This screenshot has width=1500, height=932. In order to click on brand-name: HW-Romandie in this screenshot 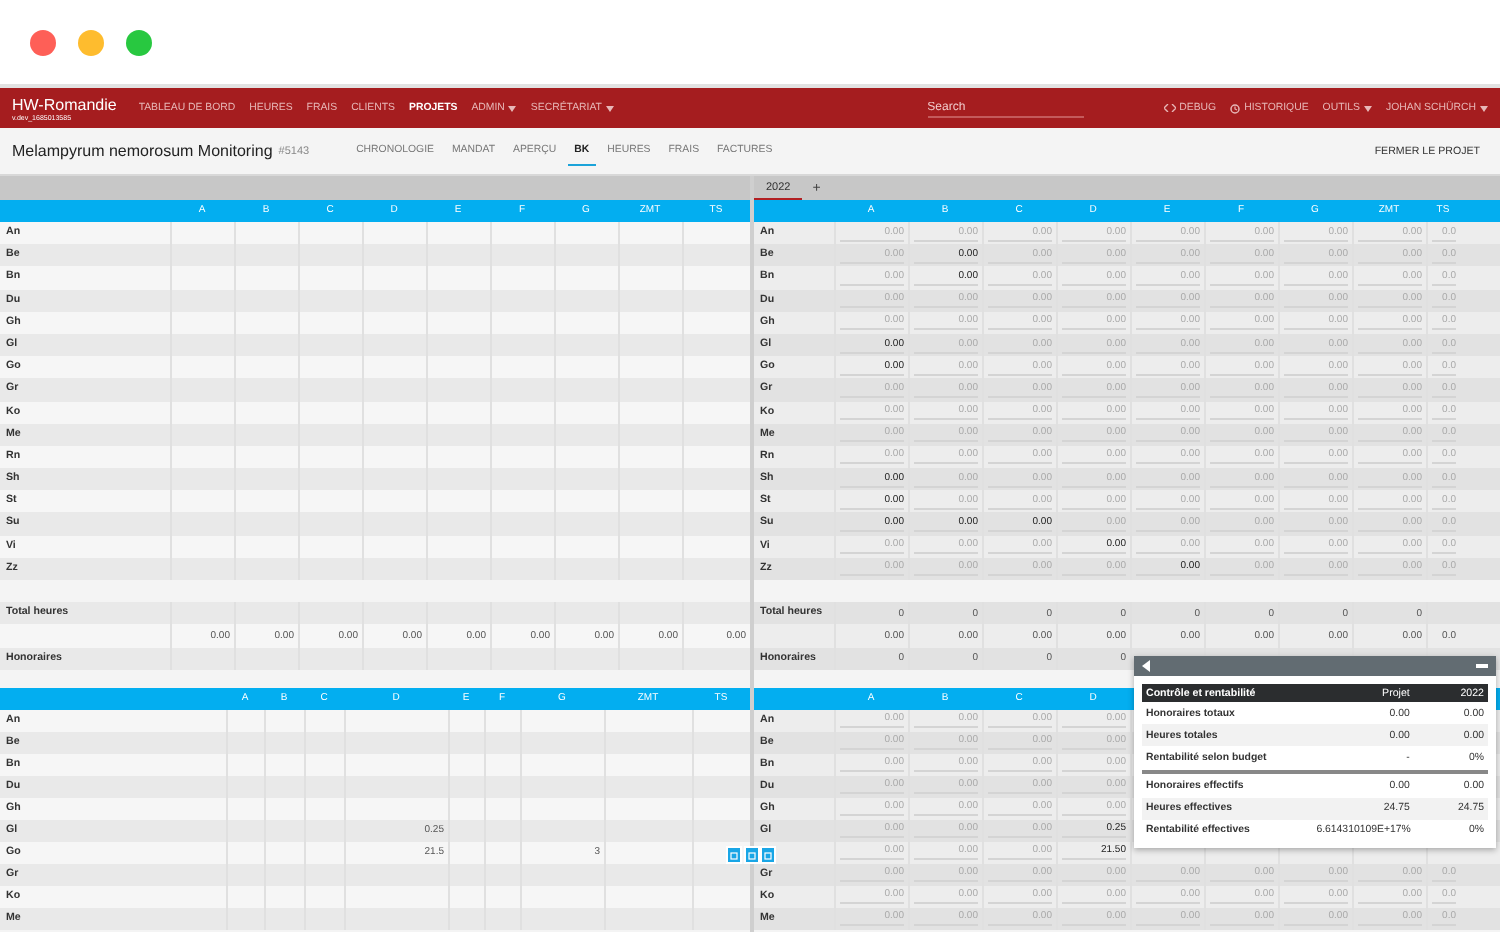, I will do `click(64, 104)`.